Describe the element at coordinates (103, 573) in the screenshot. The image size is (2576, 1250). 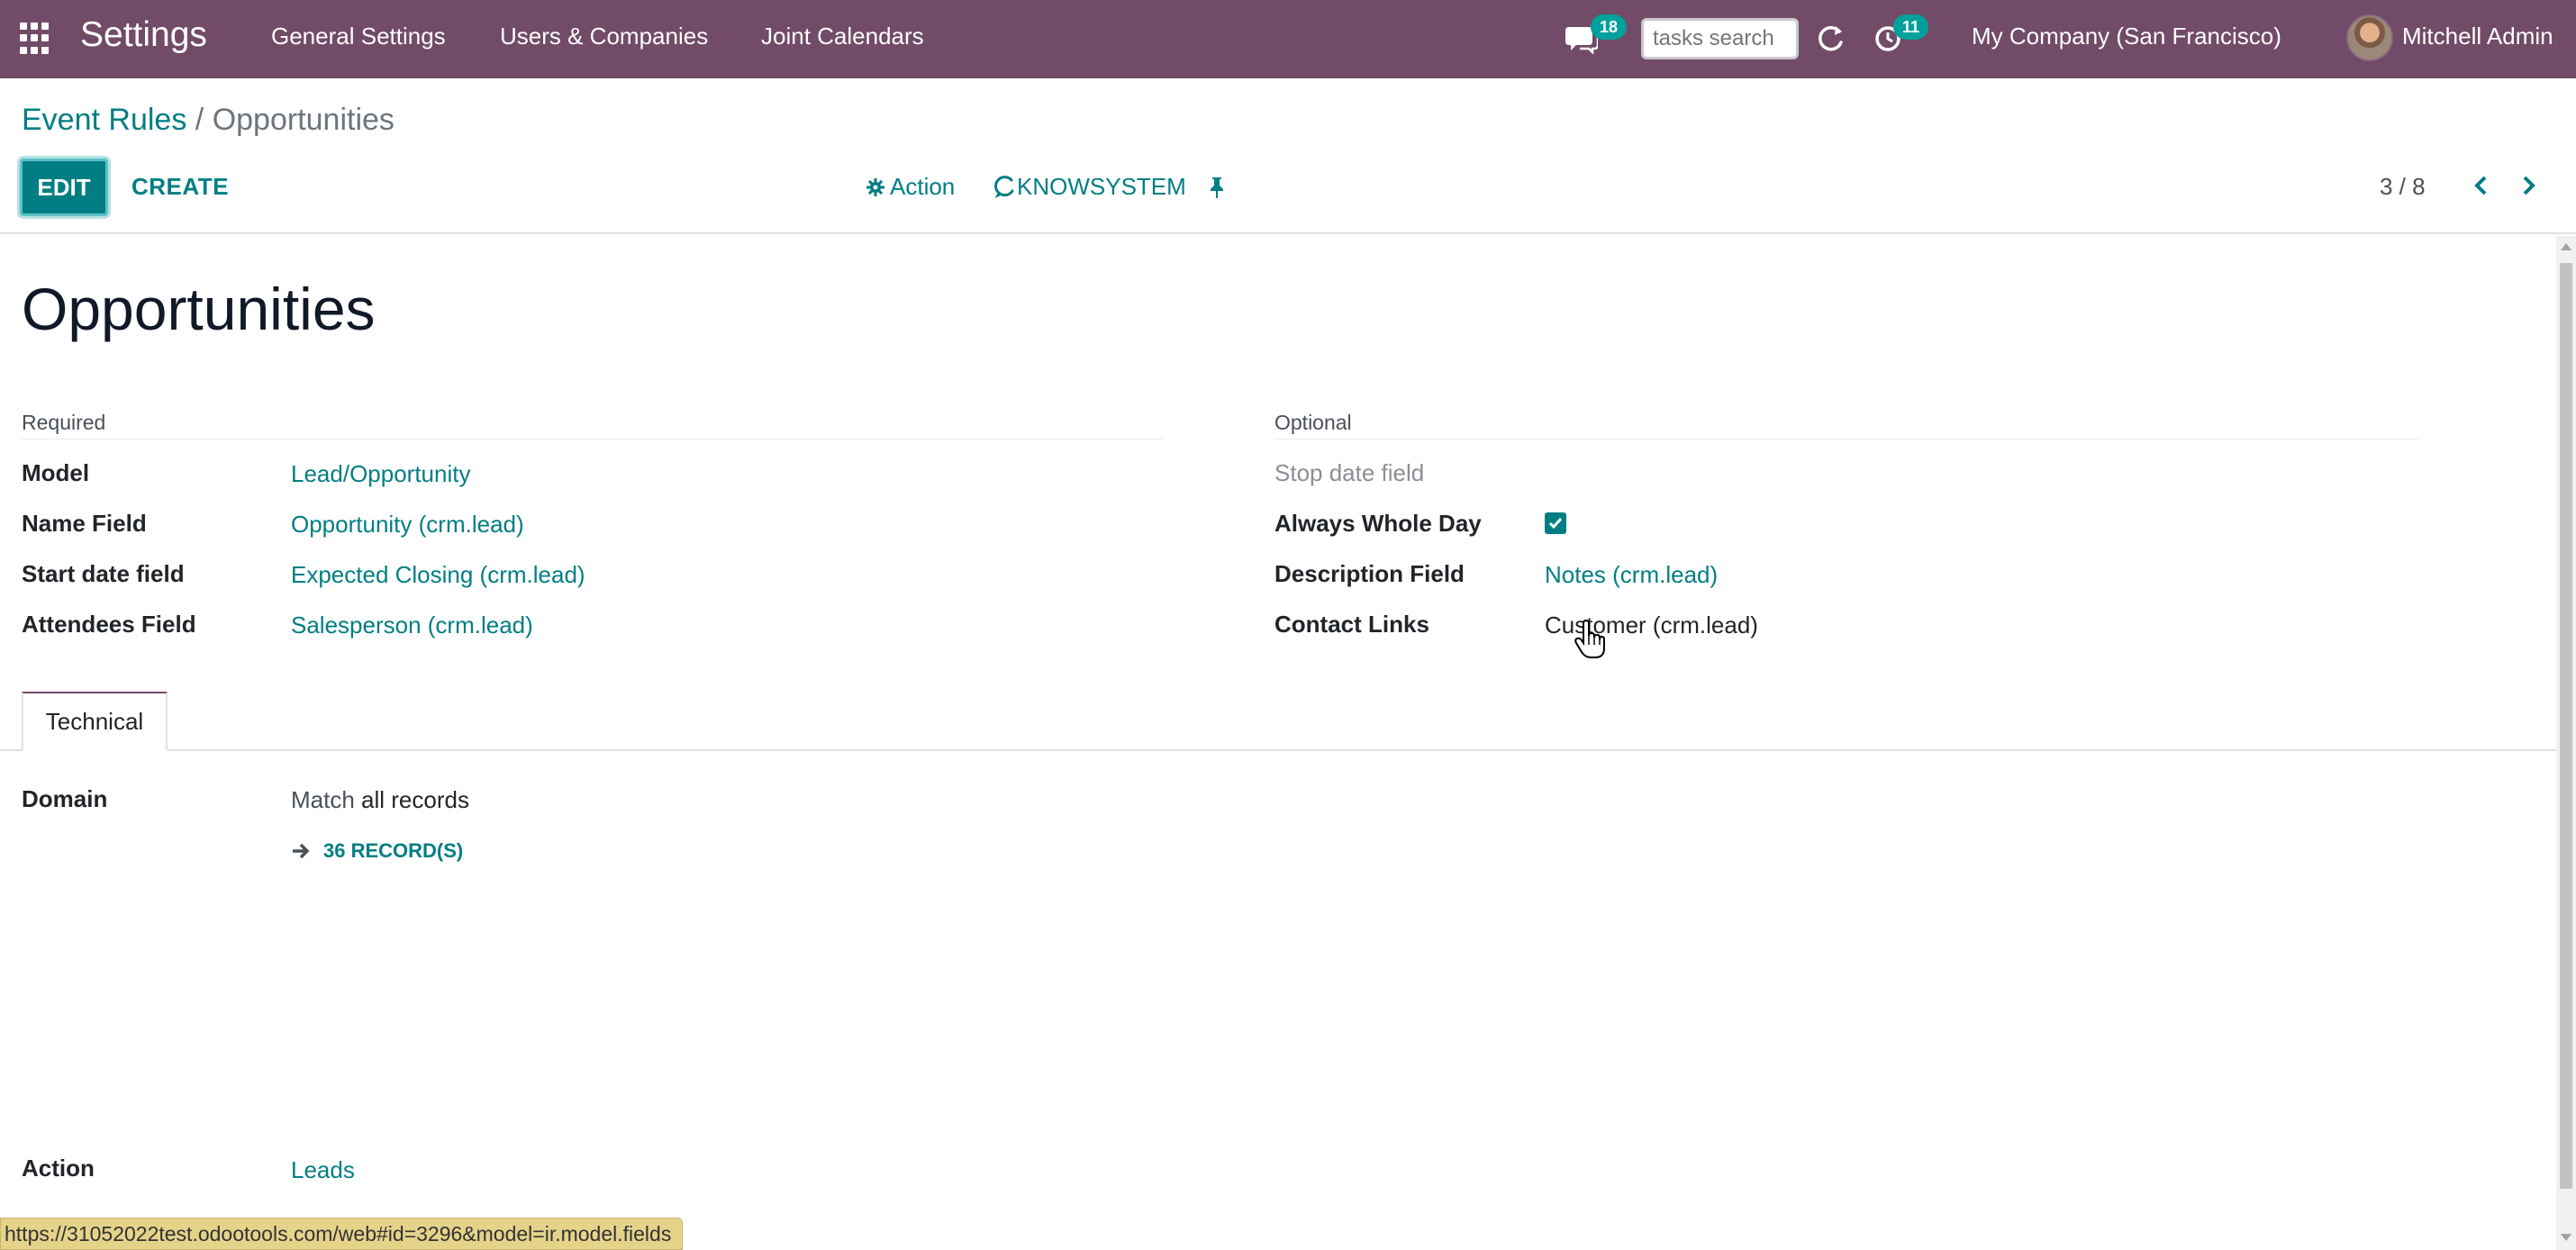
I see `start-date-field-label: Start date field` at that location.